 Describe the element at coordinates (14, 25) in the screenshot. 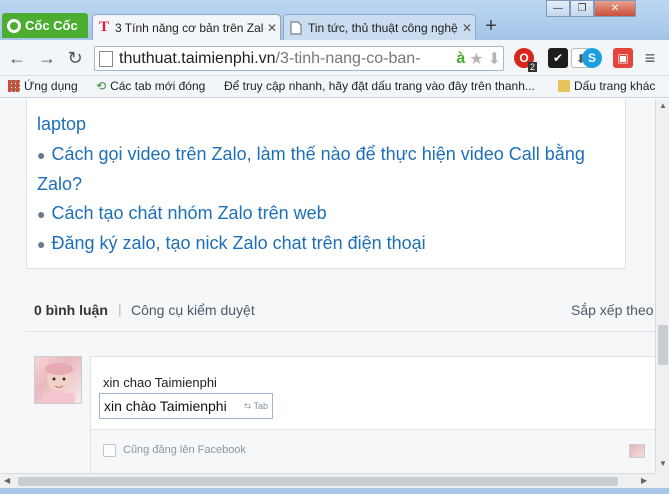

I see `coccoc-logo-icon` at that location.